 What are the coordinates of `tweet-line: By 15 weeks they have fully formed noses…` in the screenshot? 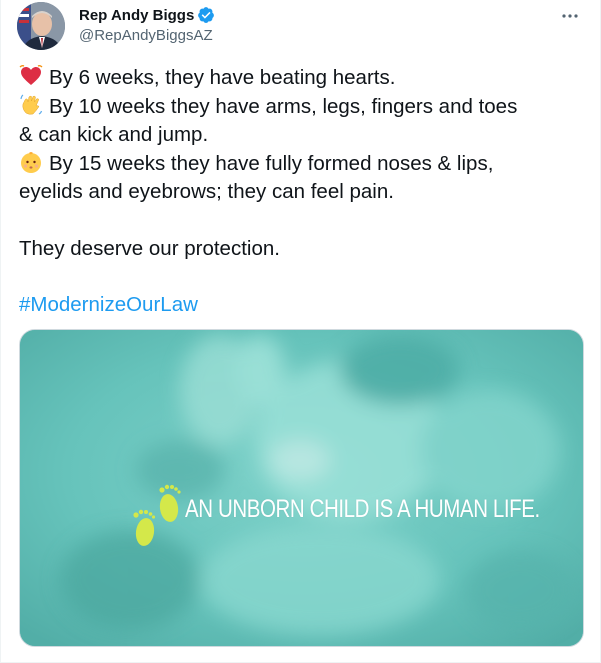 It's located at (304, 164).